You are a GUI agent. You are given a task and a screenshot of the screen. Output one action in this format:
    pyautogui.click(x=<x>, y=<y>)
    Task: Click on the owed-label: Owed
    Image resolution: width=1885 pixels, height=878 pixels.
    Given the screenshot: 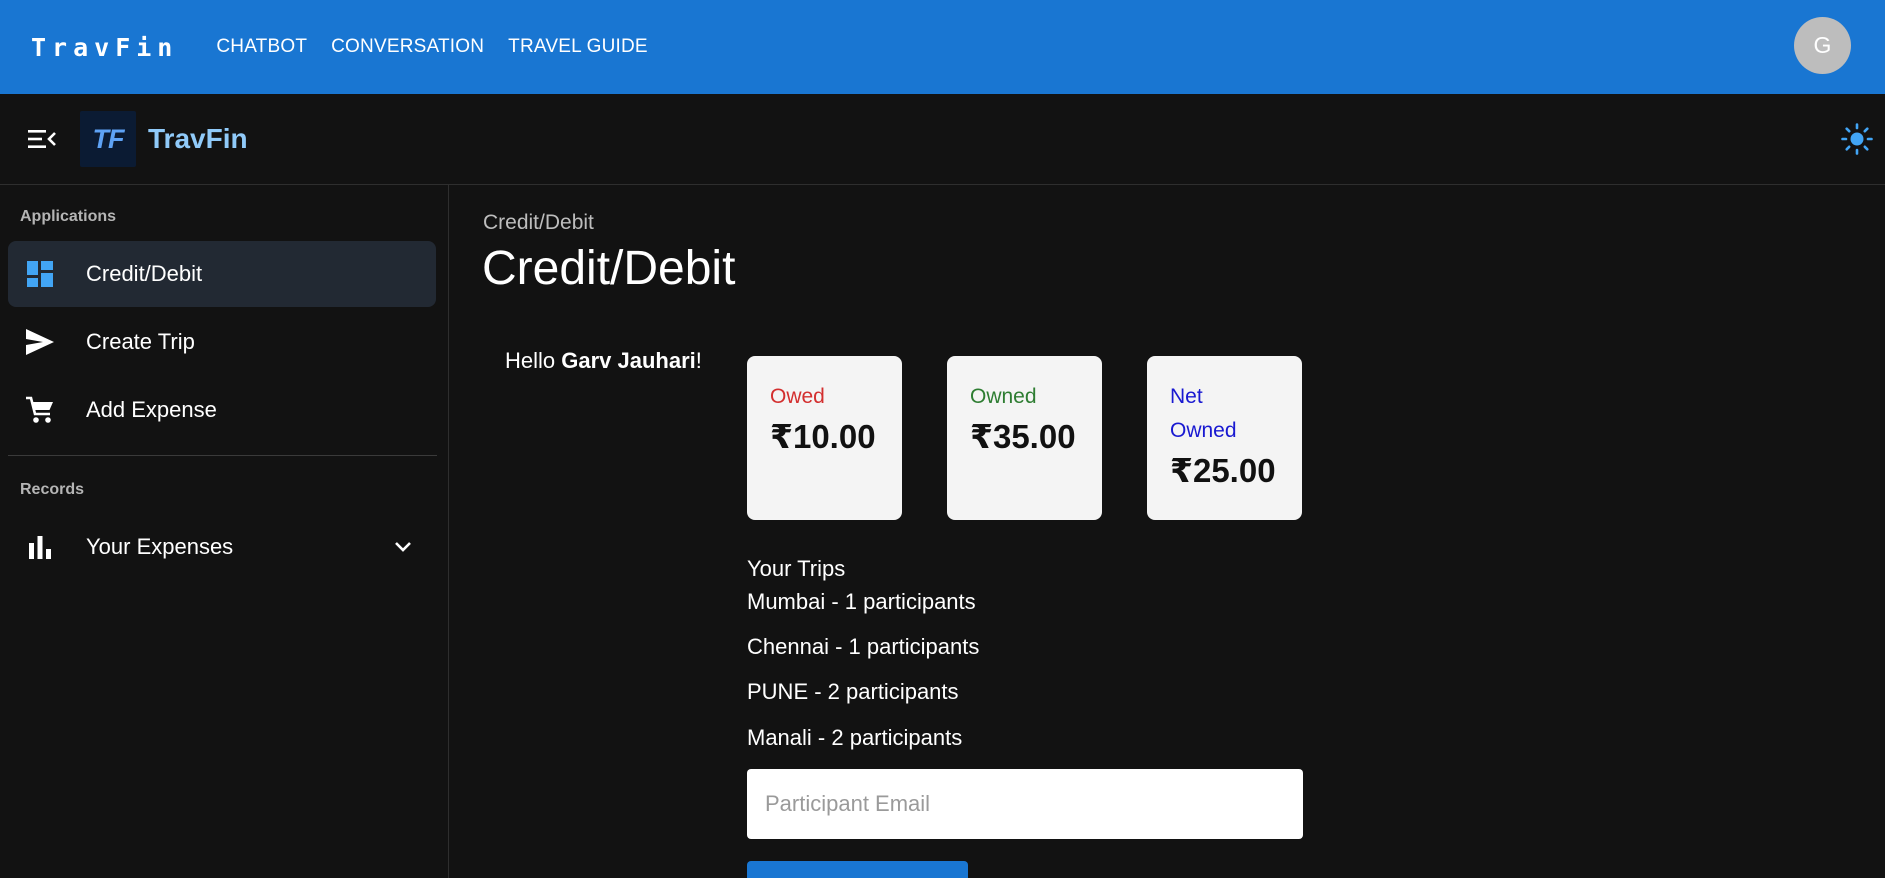 What is the action you would take?
    pyautogui.click(x=797, y=396)
    